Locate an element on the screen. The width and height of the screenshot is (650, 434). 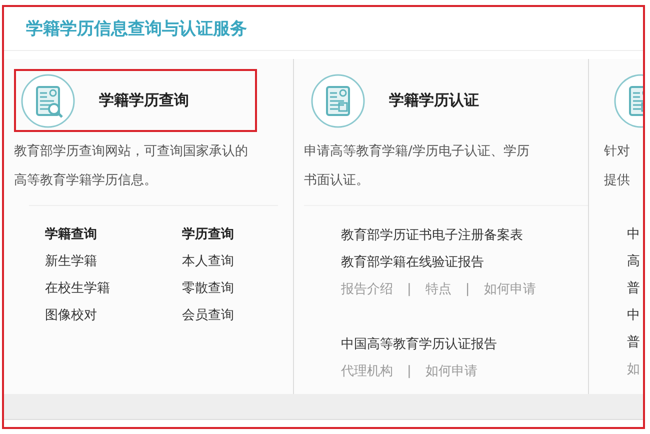
query-link: 会员查询 is located at coordinates (208, 315).